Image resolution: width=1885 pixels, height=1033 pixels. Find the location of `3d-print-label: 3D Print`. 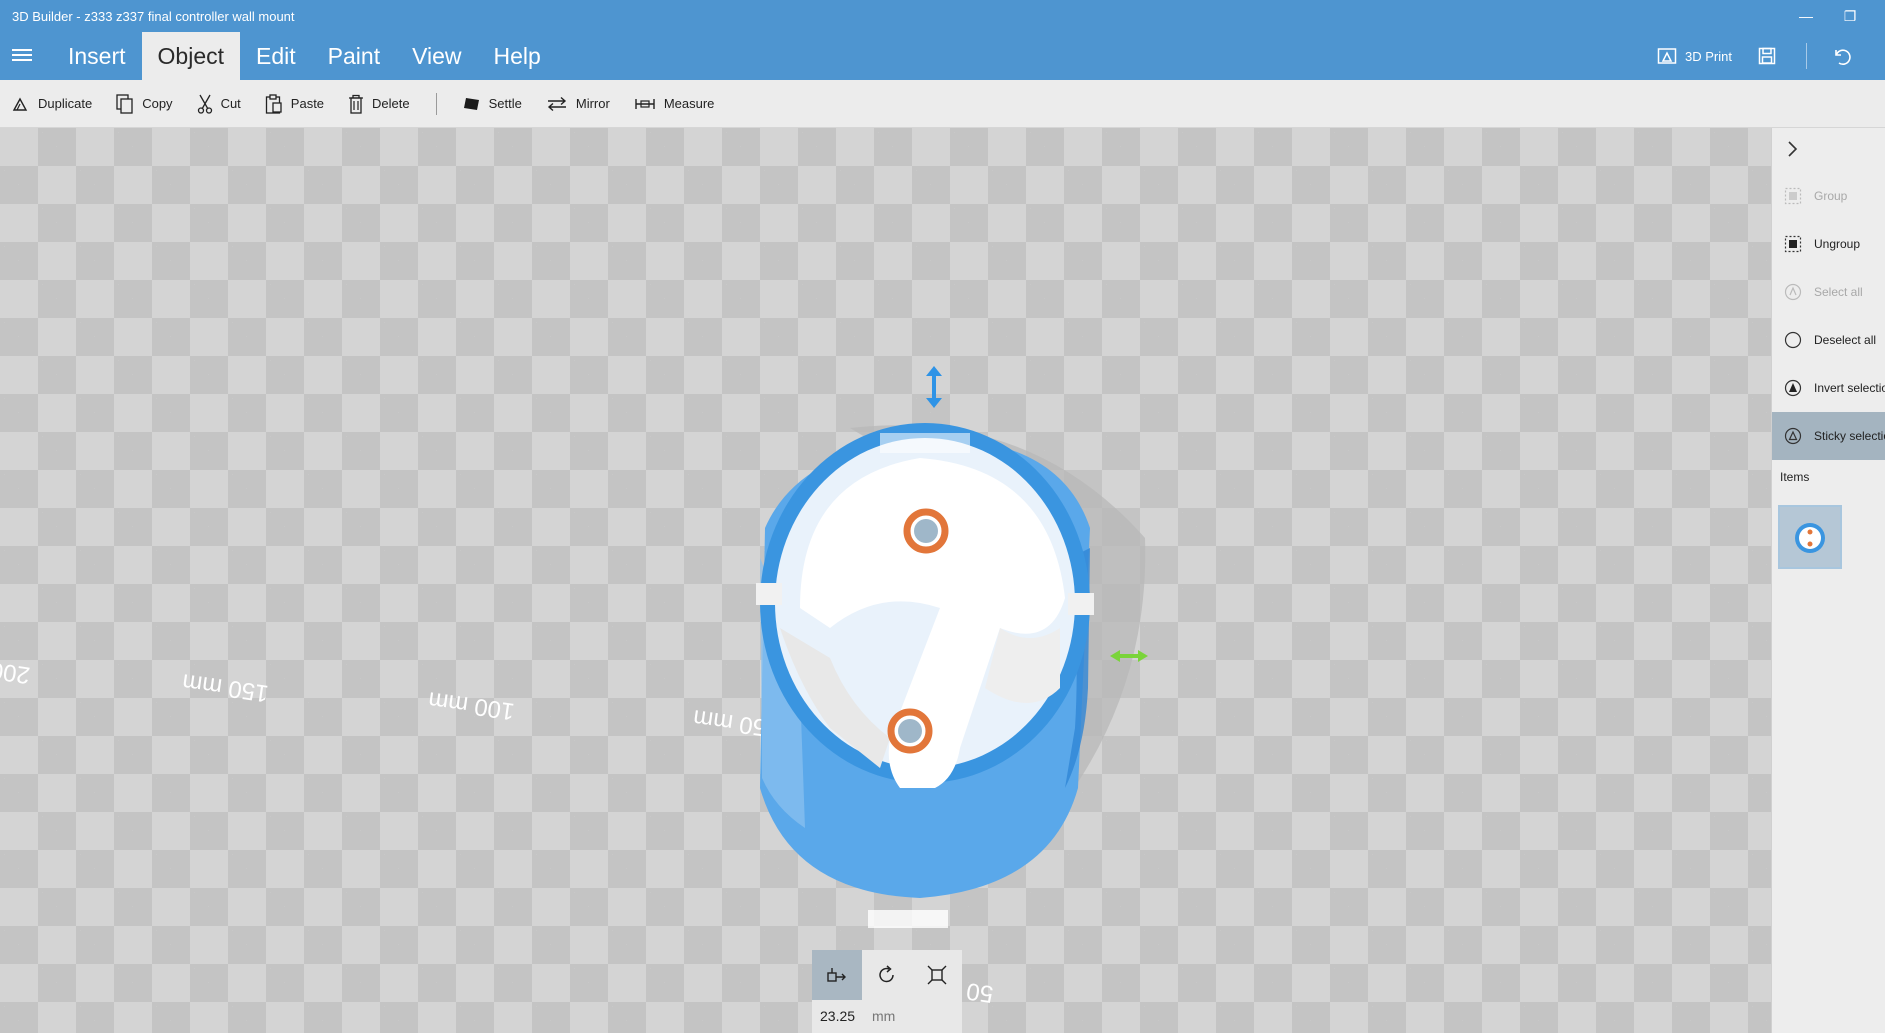

3d-print-label: 3D Print is located at coordinates (1708, 56).